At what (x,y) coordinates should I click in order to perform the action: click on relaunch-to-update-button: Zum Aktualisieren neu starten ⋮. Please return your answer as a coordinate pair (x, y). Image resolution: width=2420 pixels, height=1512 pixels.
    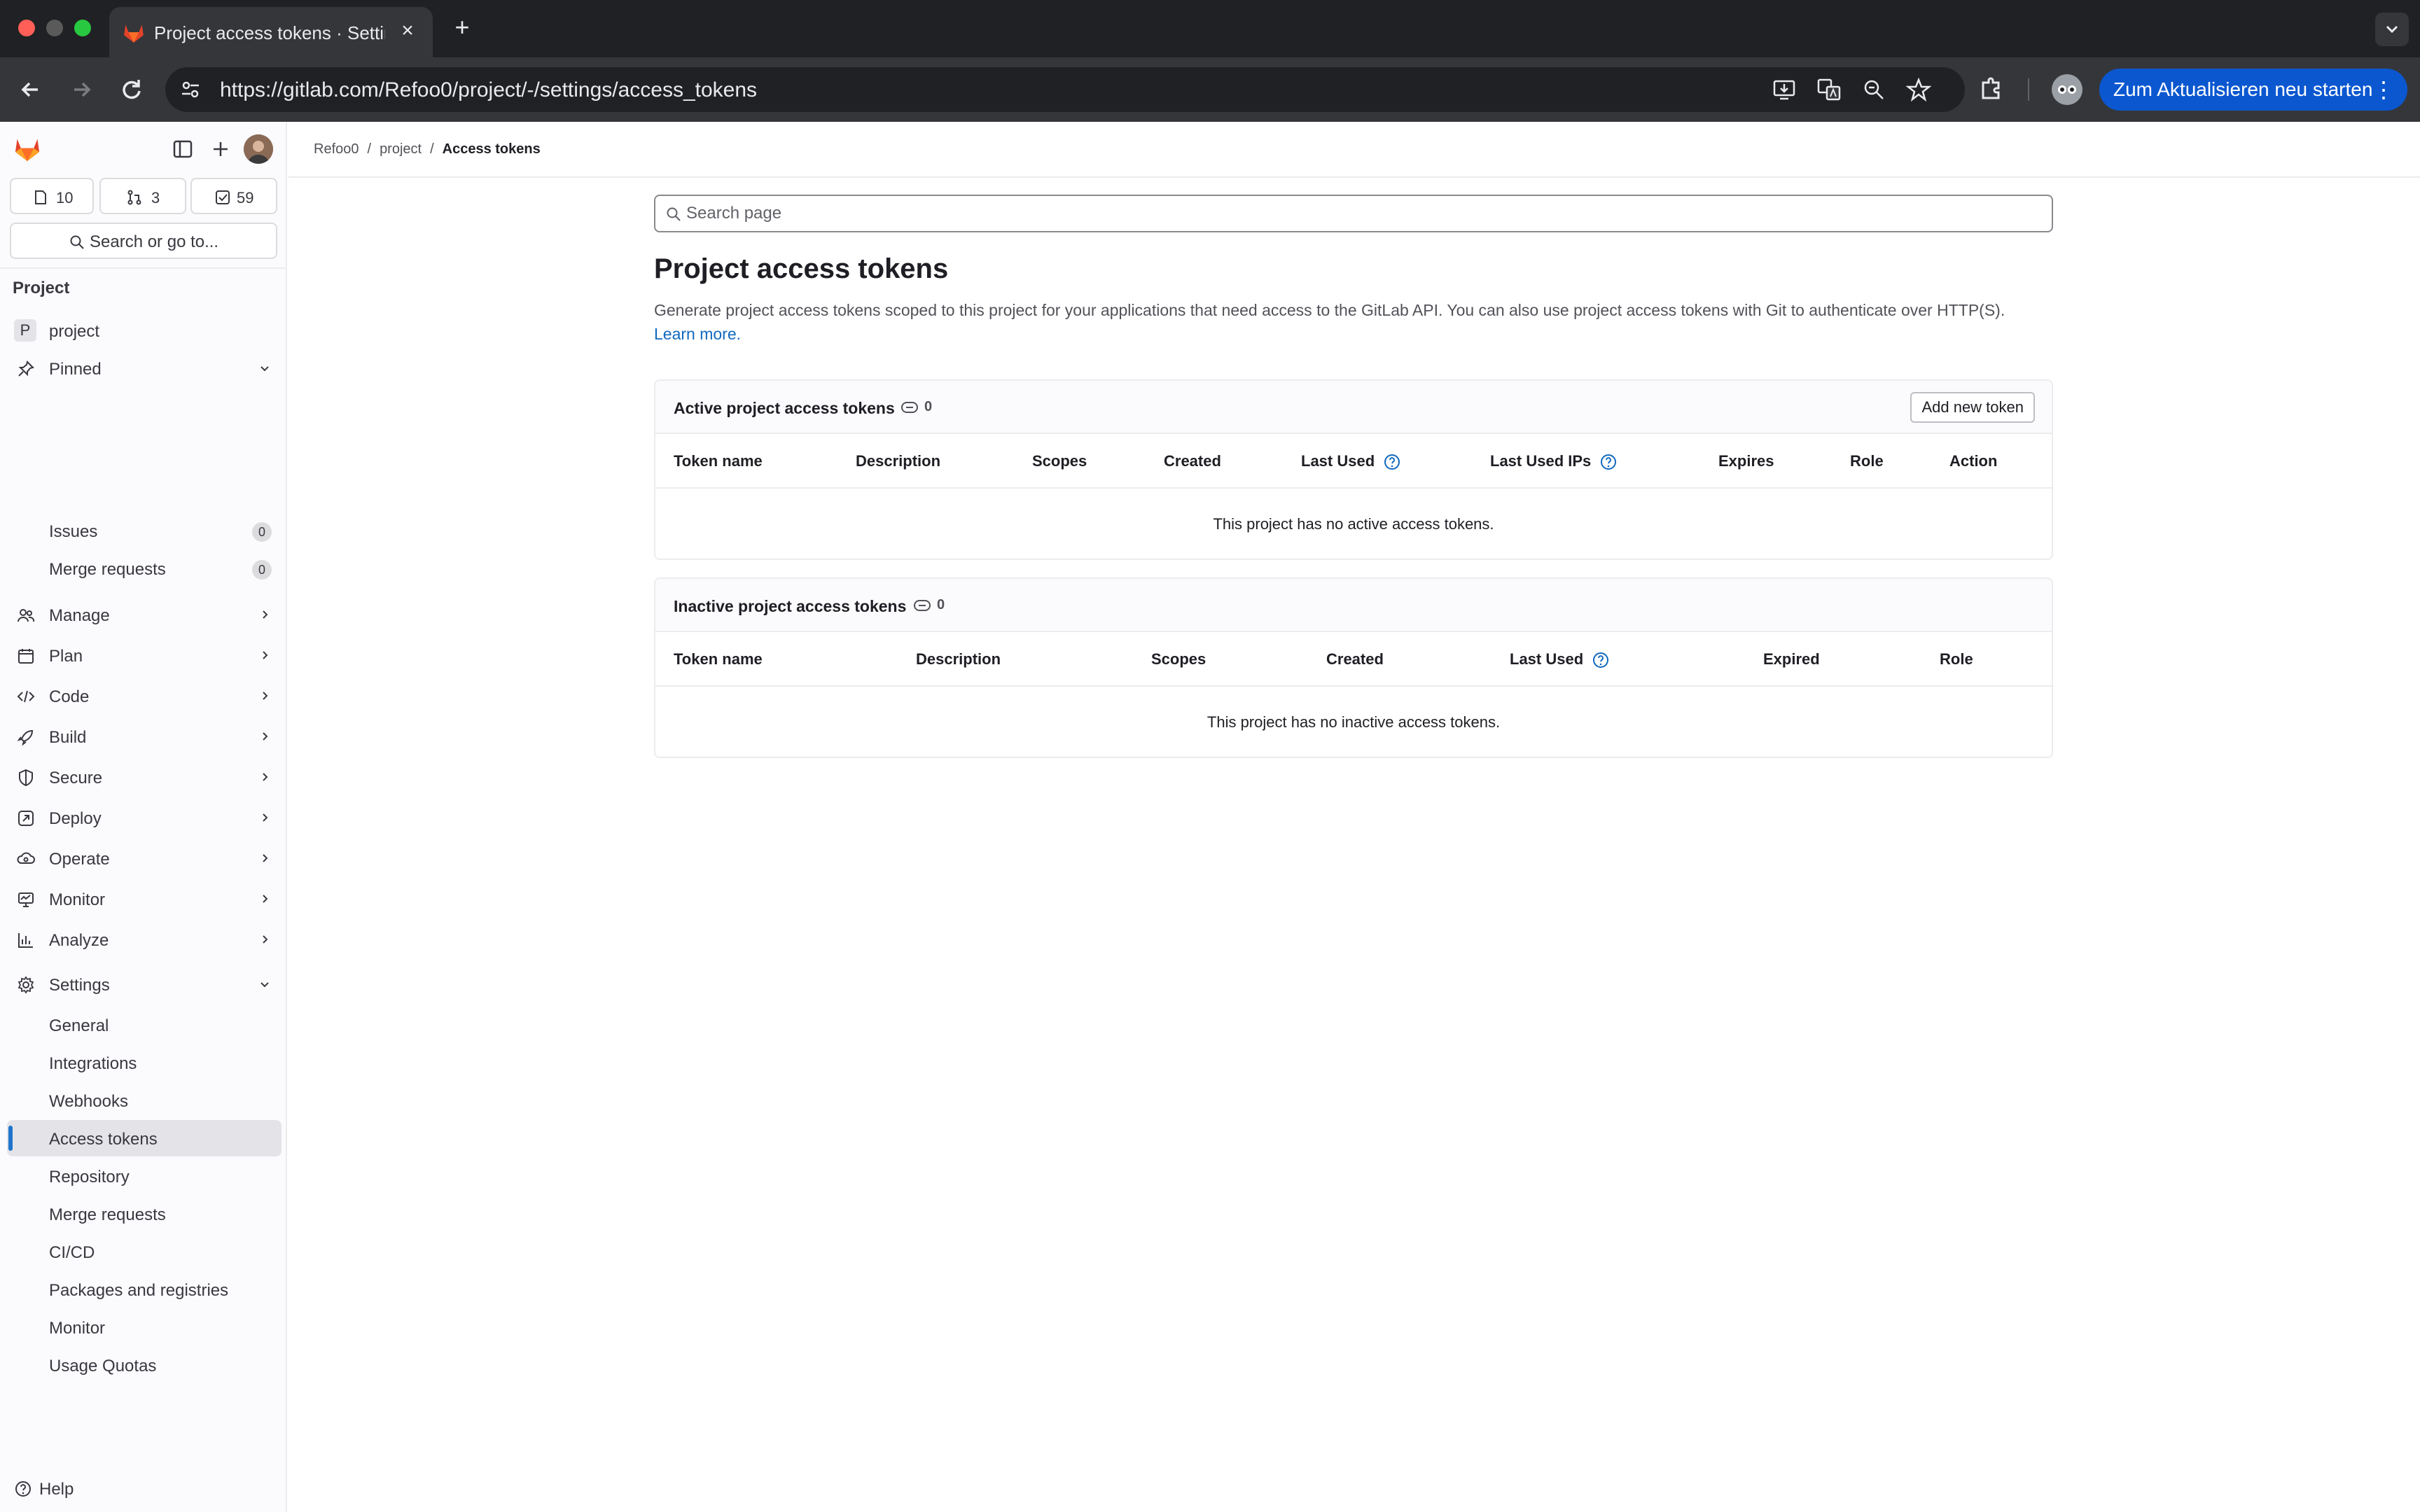
    Looking at the image, I should click on (2253, 90).